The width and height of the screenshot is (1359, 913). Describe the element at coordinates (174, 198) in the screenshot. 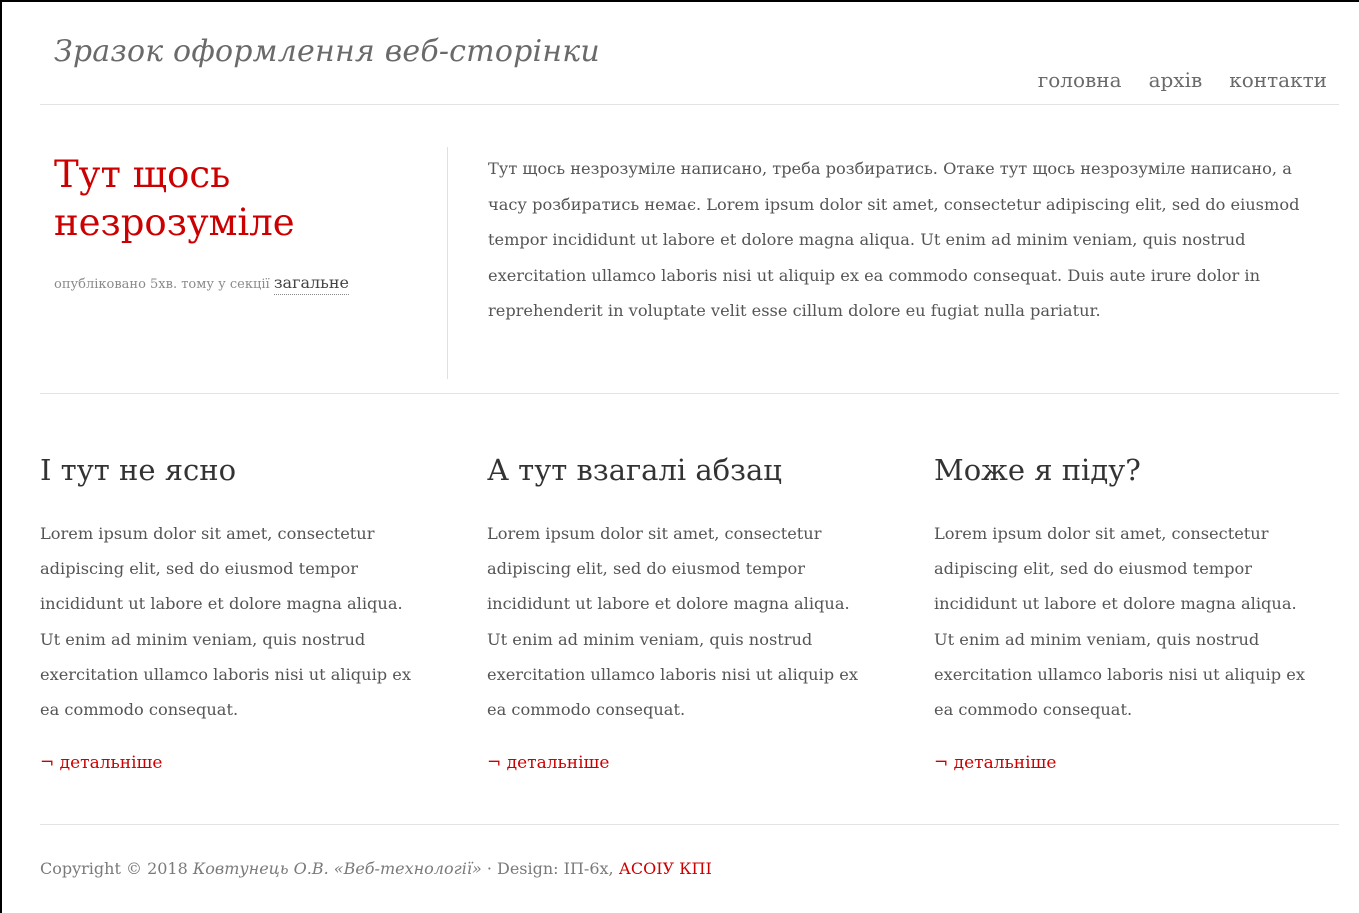

I see `intro-title: Тут щось незрозуміле` at that location.